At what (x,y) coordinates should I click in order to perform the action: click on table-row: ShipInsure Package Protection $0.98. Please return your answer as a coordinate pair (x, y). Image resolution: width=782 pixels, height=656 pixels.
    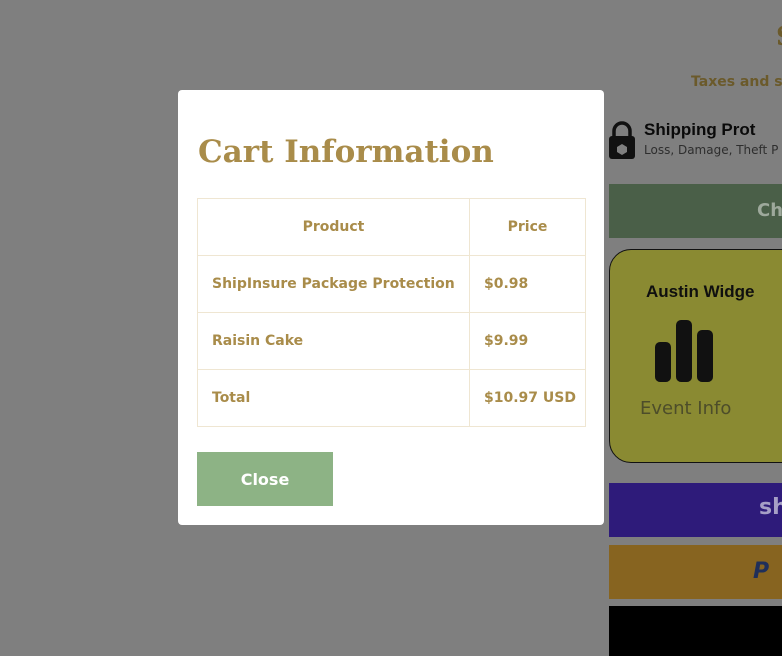
    Looking at the image, I should click on (391, 284).